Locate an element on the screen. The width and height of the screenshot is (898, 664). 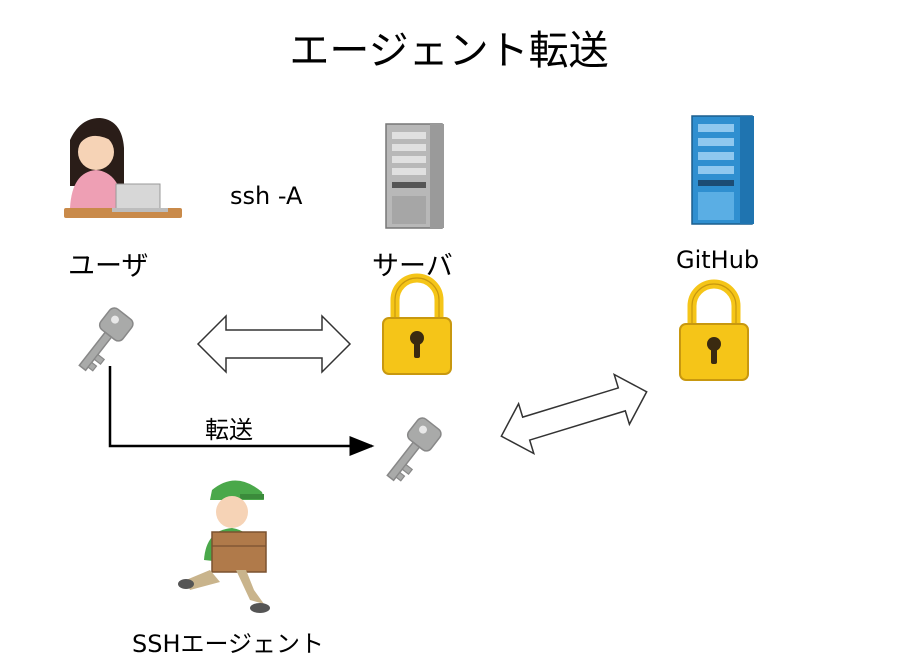
server-label: サーバ is located at coordinates (412, 266).